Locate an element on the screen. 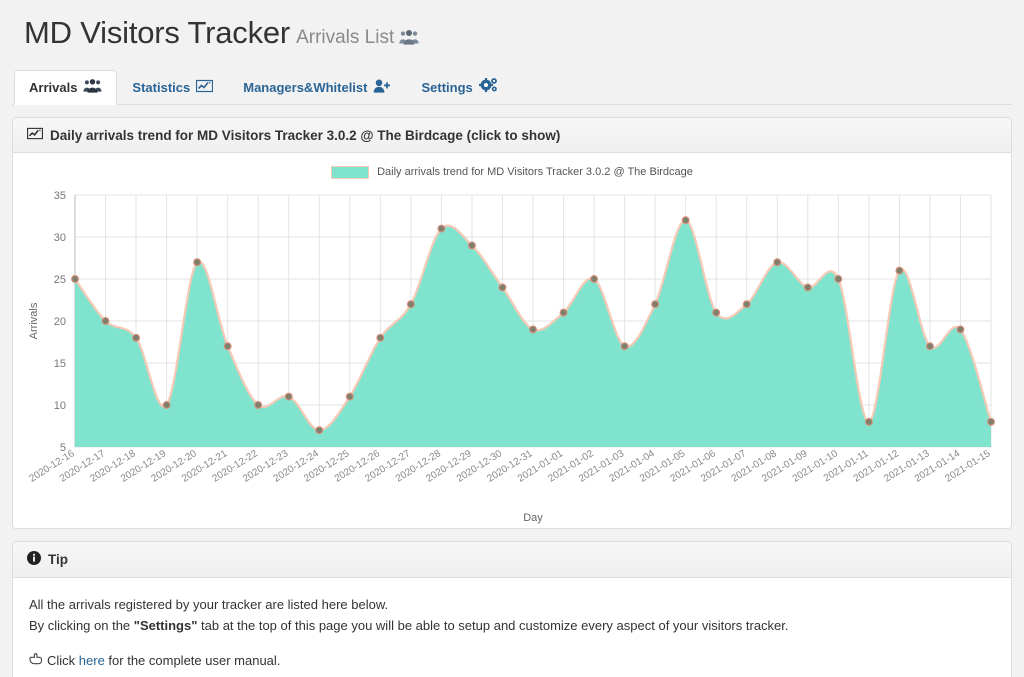 This screenshot has height=677, width=1024. tab-arrivals: Arrivals is located at coordinates (66, 87).